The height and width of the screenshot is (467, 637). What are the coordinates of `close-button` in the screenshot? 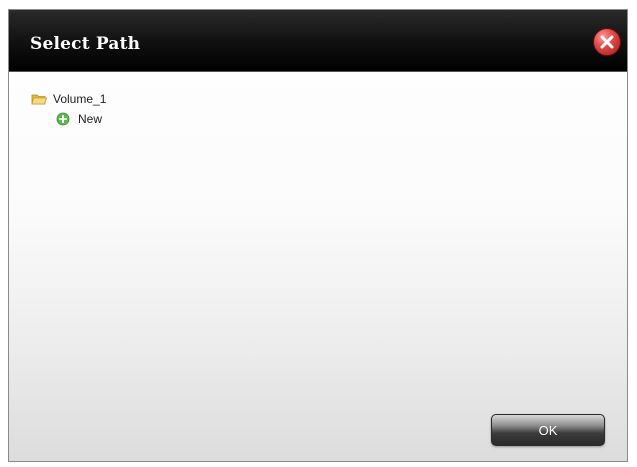 It's located at (607, 42).